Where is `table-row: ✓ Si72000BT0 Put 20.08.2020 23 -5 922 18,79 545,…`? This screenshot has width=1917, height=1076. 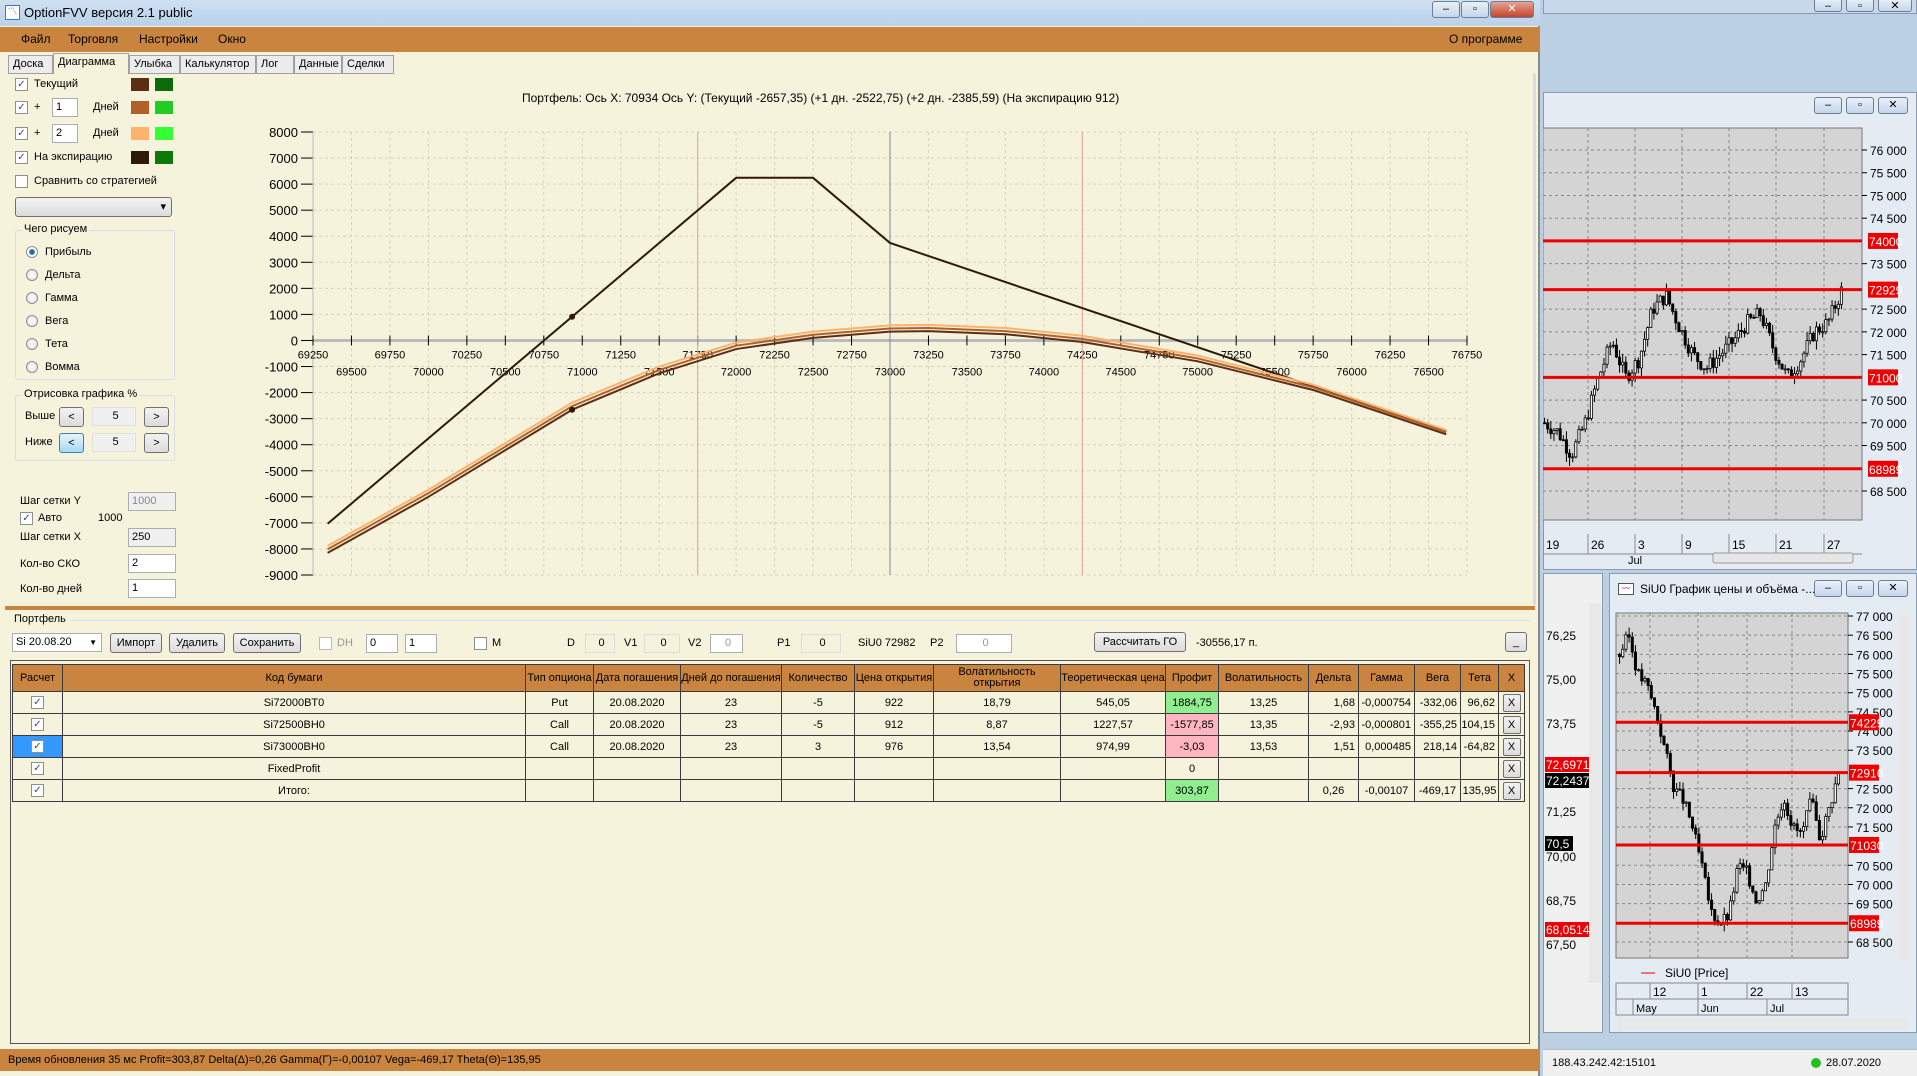 table-row: ✓ Si72000BT0 Put 20.08.2020 23 -5 922 18,79 545,… is located at coordinates (768, 702).